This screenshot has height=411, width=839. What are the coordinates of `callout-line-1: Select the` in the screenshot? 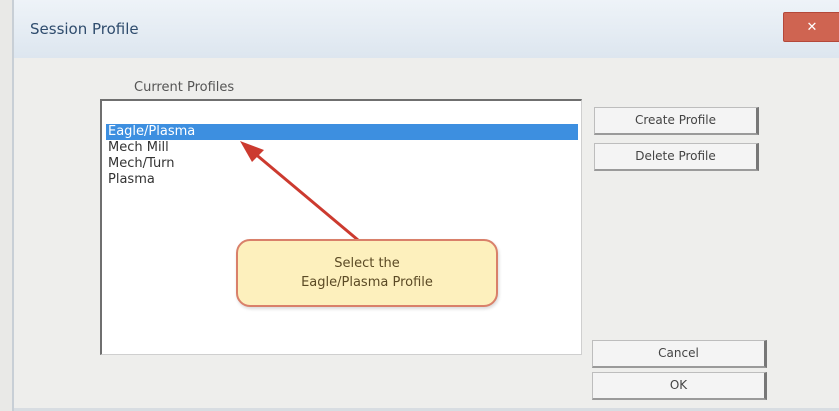 It's located at (367, 263).